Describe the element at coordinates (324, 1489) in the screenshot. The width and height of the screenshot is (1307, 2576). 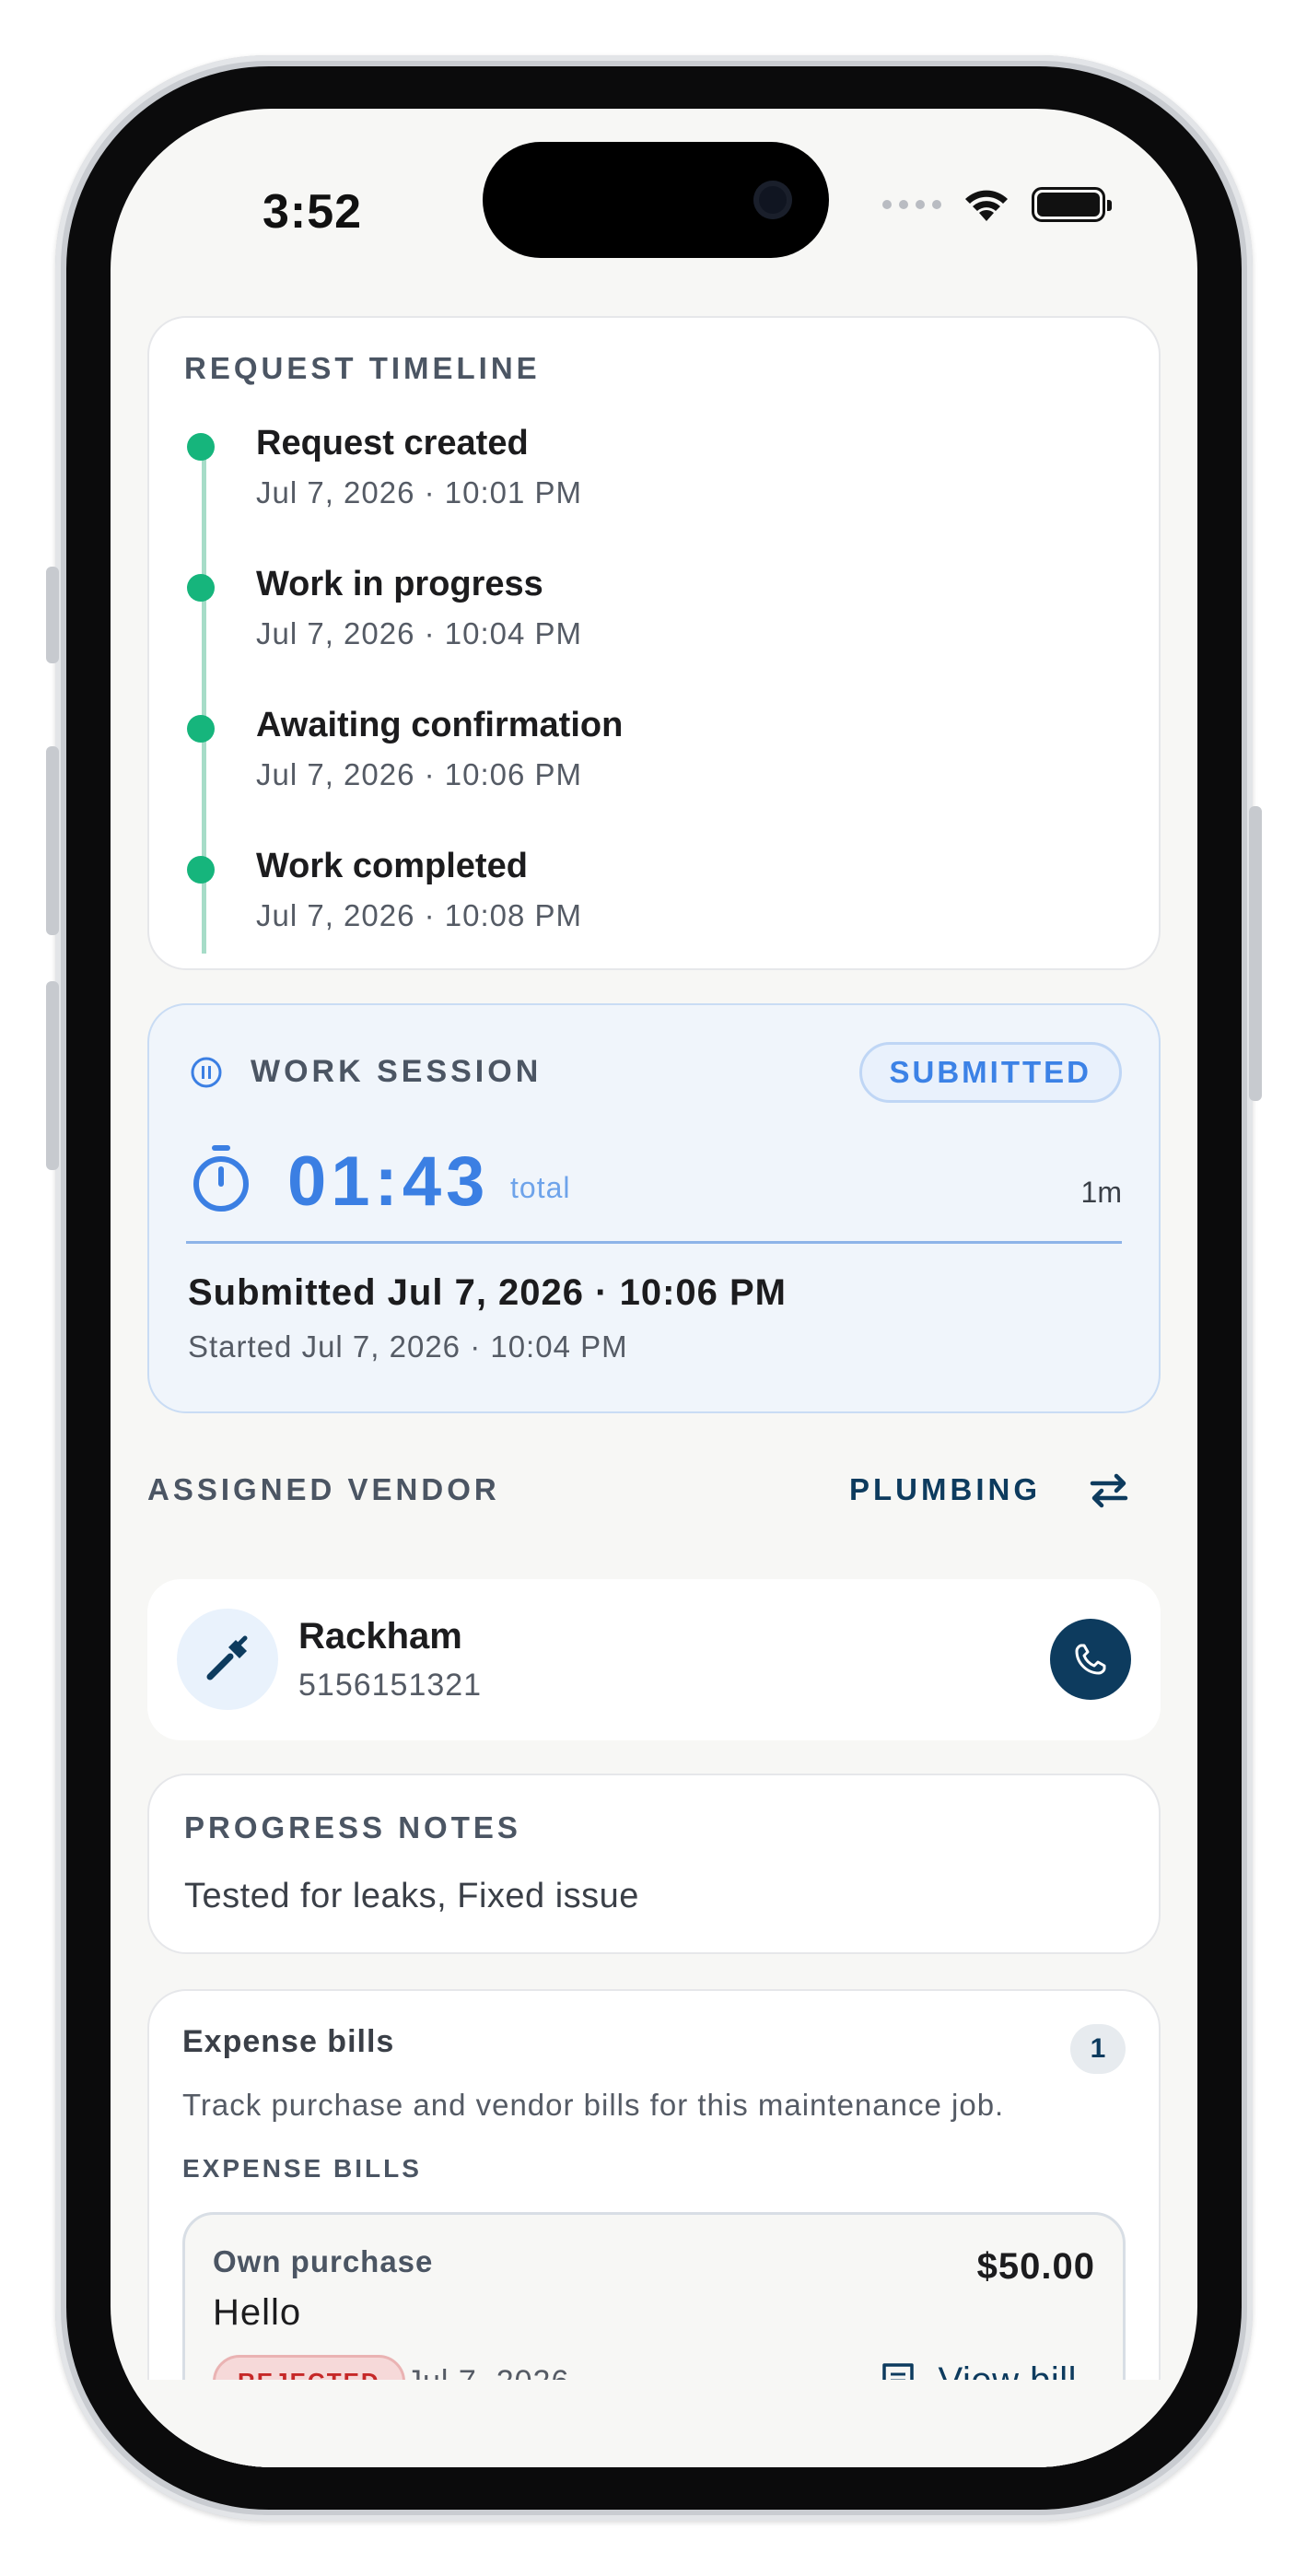
I see `assigned-vendor-label: ASSIGNED VENDOR` at that location.